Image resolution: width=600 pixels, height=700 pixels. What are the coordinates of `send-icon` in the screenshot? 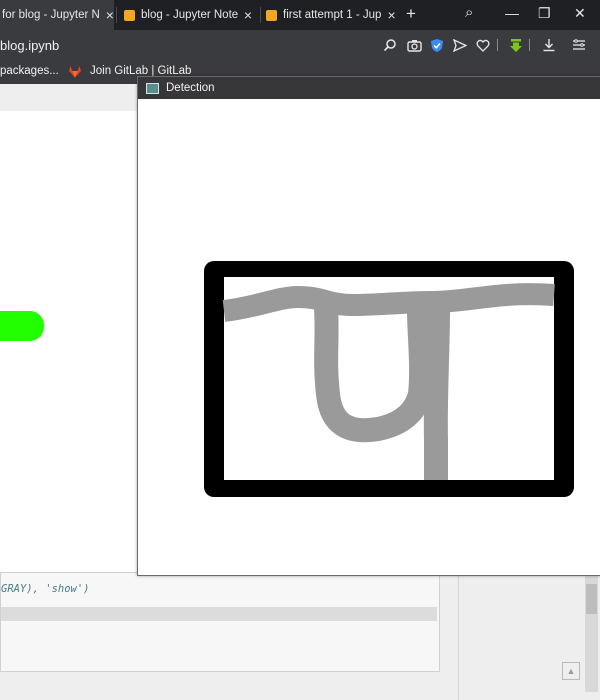 It's located at (460, 45).